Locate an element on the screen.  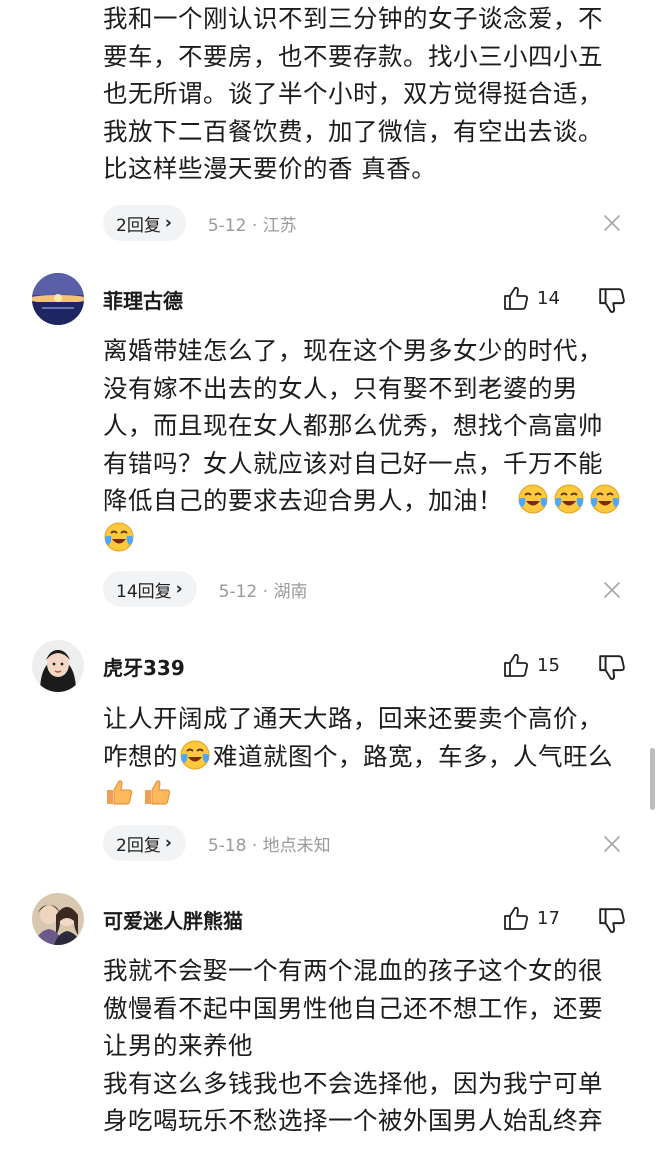
like-button: 17 is located at coordinates (531, 918).